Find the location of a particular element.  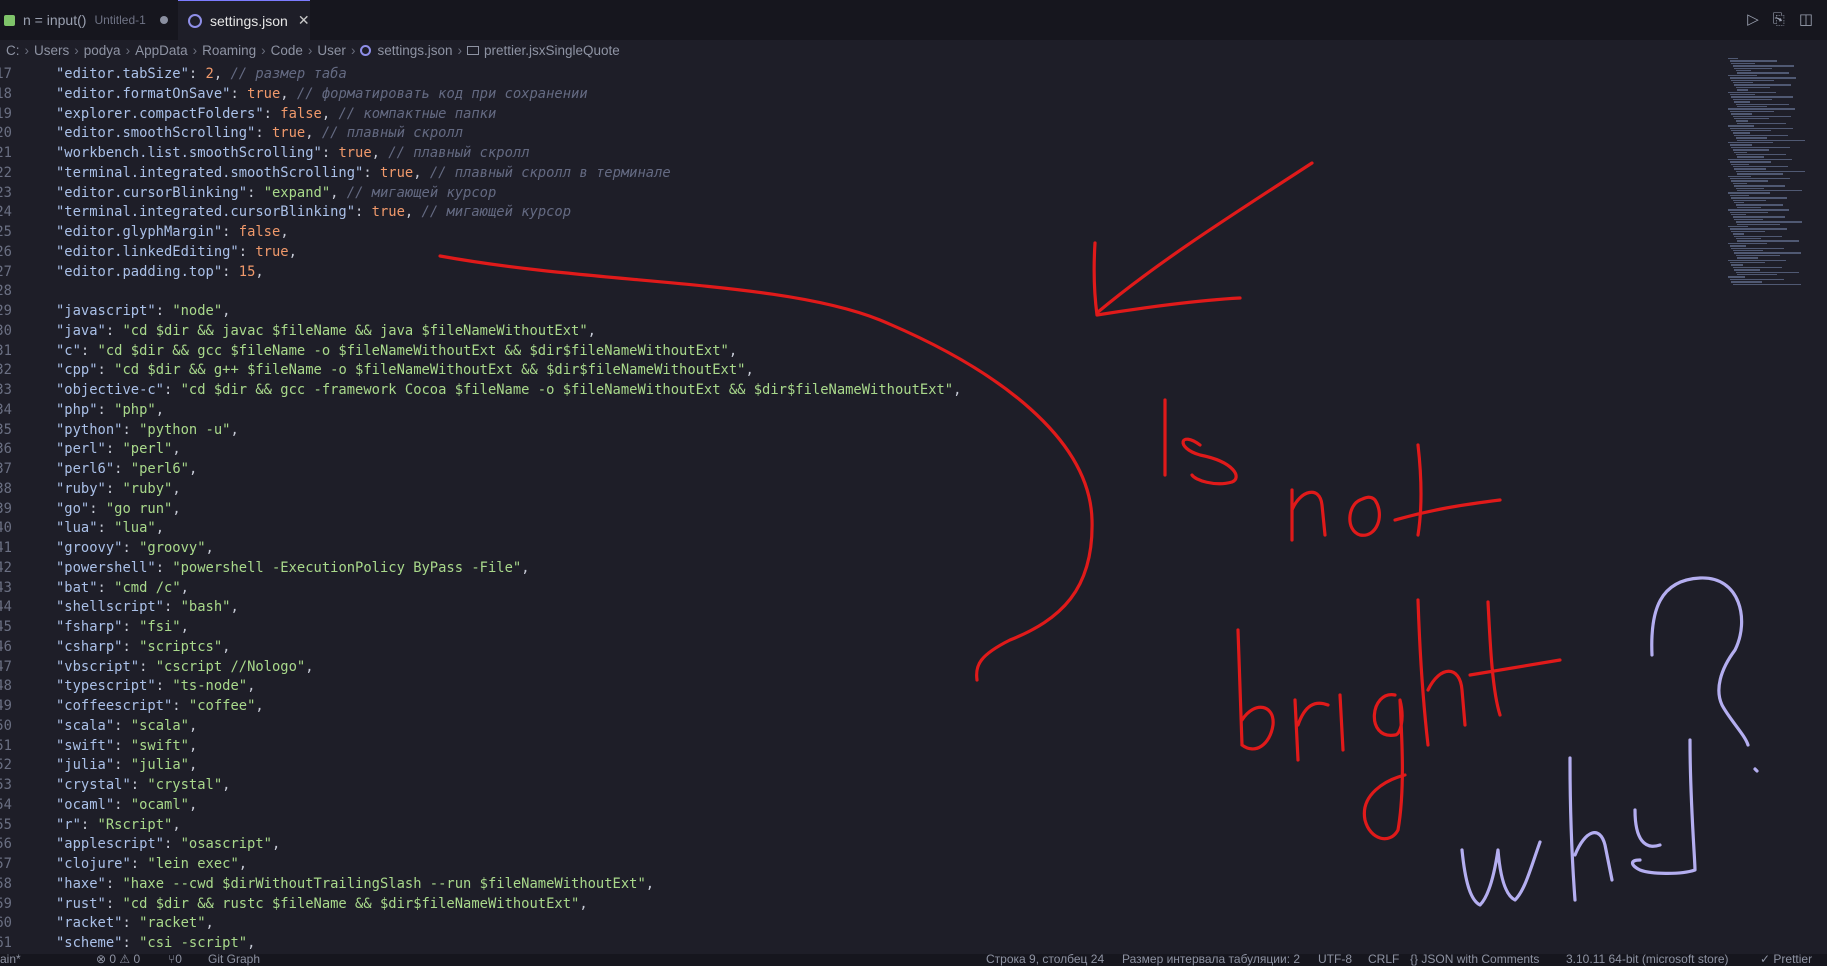

line-code: "perl6": "perl6", is located at coordinates (126, 469).